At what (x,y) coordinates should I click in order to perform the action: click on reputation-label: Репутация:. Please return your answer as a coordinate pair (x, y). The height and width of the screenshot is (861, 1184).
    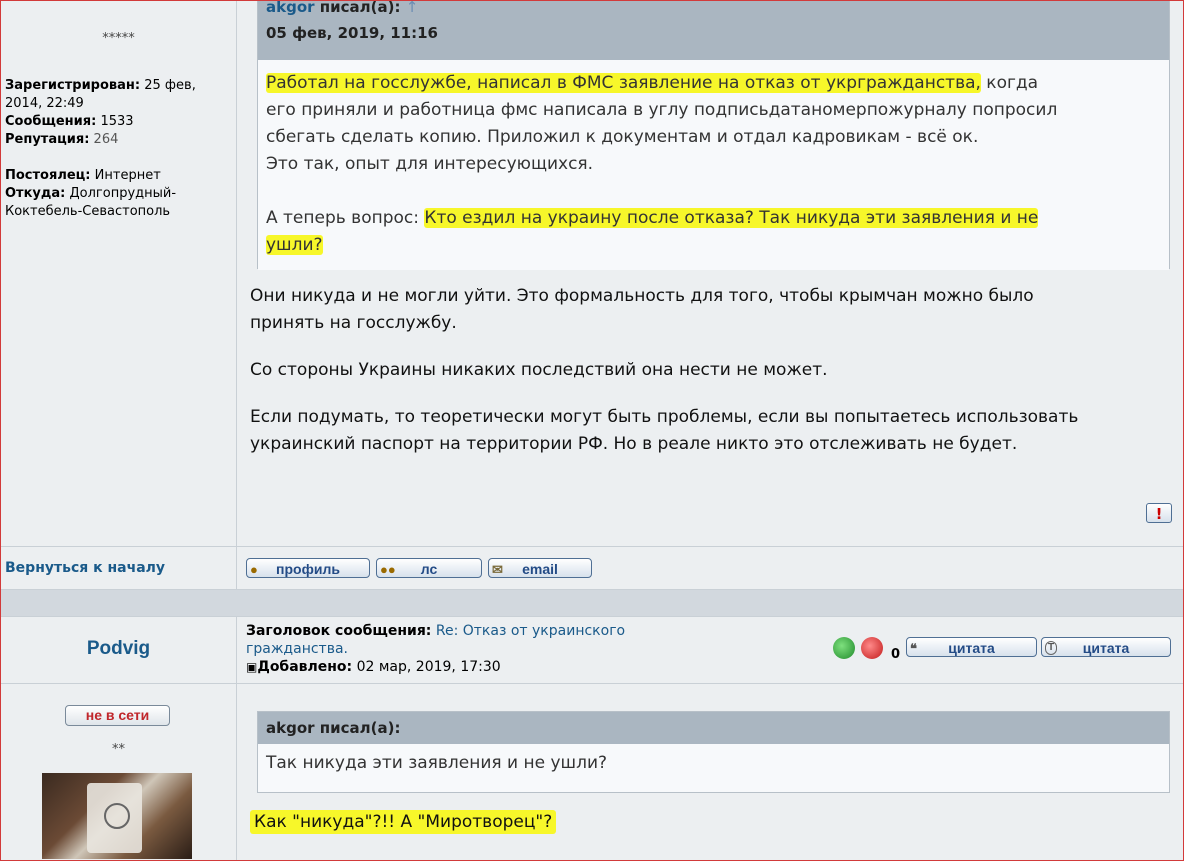
    Looking at the image, I should click on (47, 139).